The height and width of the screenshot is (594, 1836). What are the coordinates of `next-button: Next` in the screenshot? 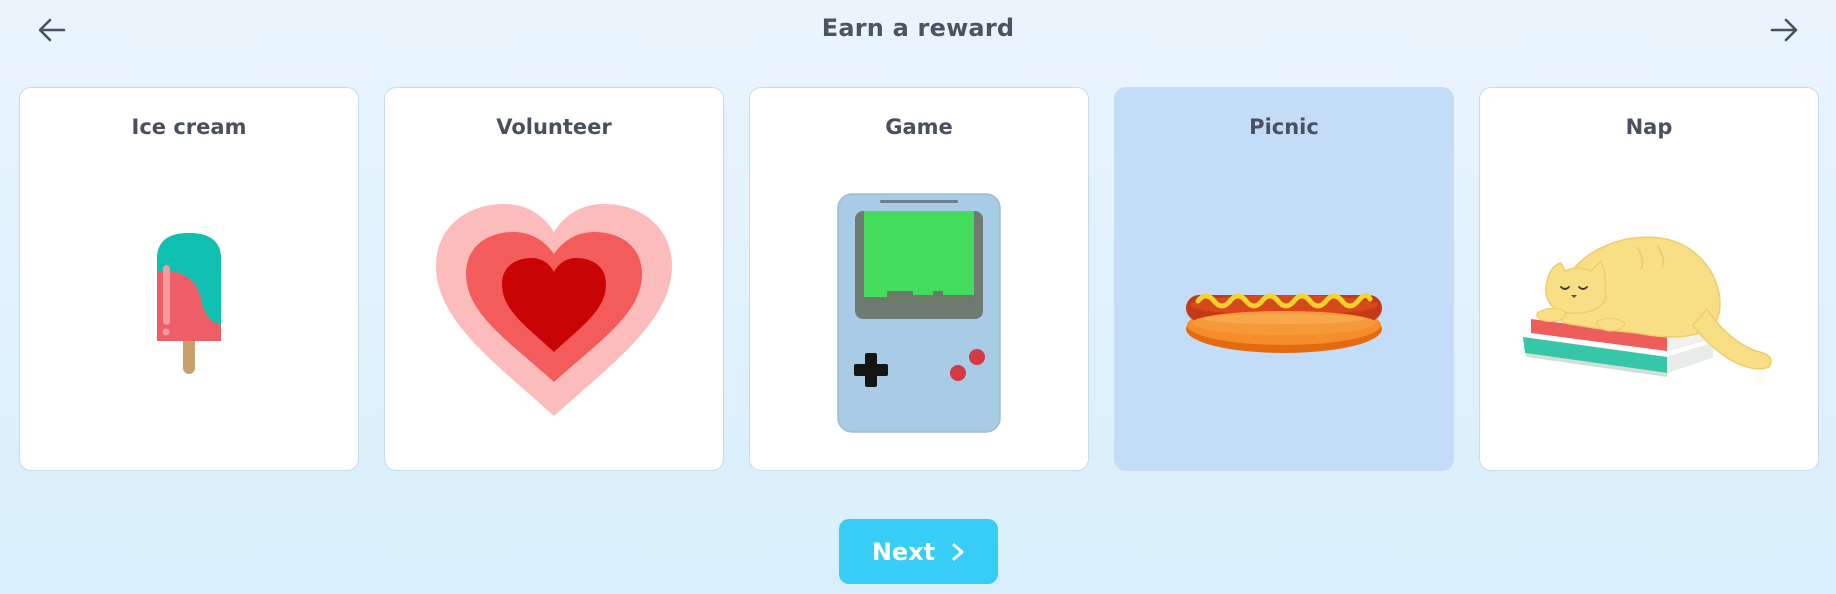 It's located at (918, 551).